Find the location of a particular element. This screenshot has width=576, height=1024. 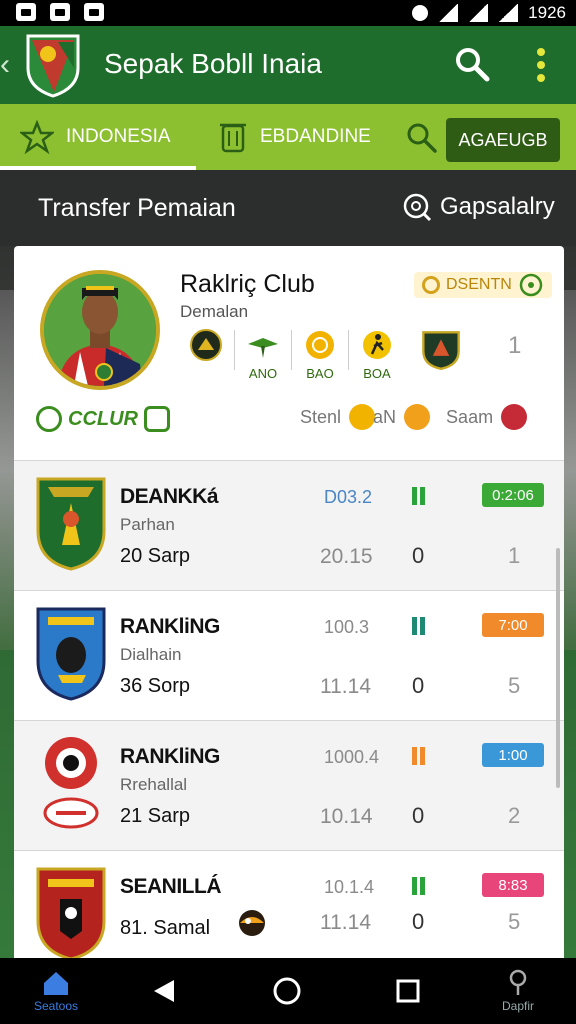

nav-recents is located at coordinates (408, 991).